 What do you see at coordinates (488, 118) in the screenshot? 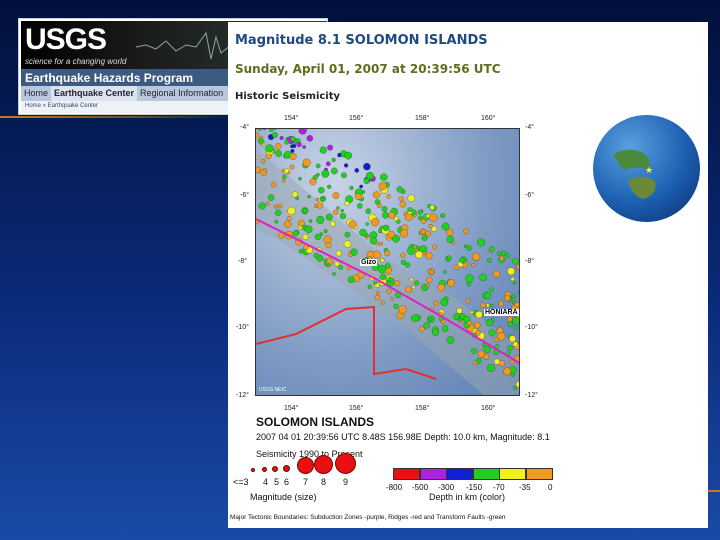
I see `lon-tick: 160°` at bounding box center [488, 118].